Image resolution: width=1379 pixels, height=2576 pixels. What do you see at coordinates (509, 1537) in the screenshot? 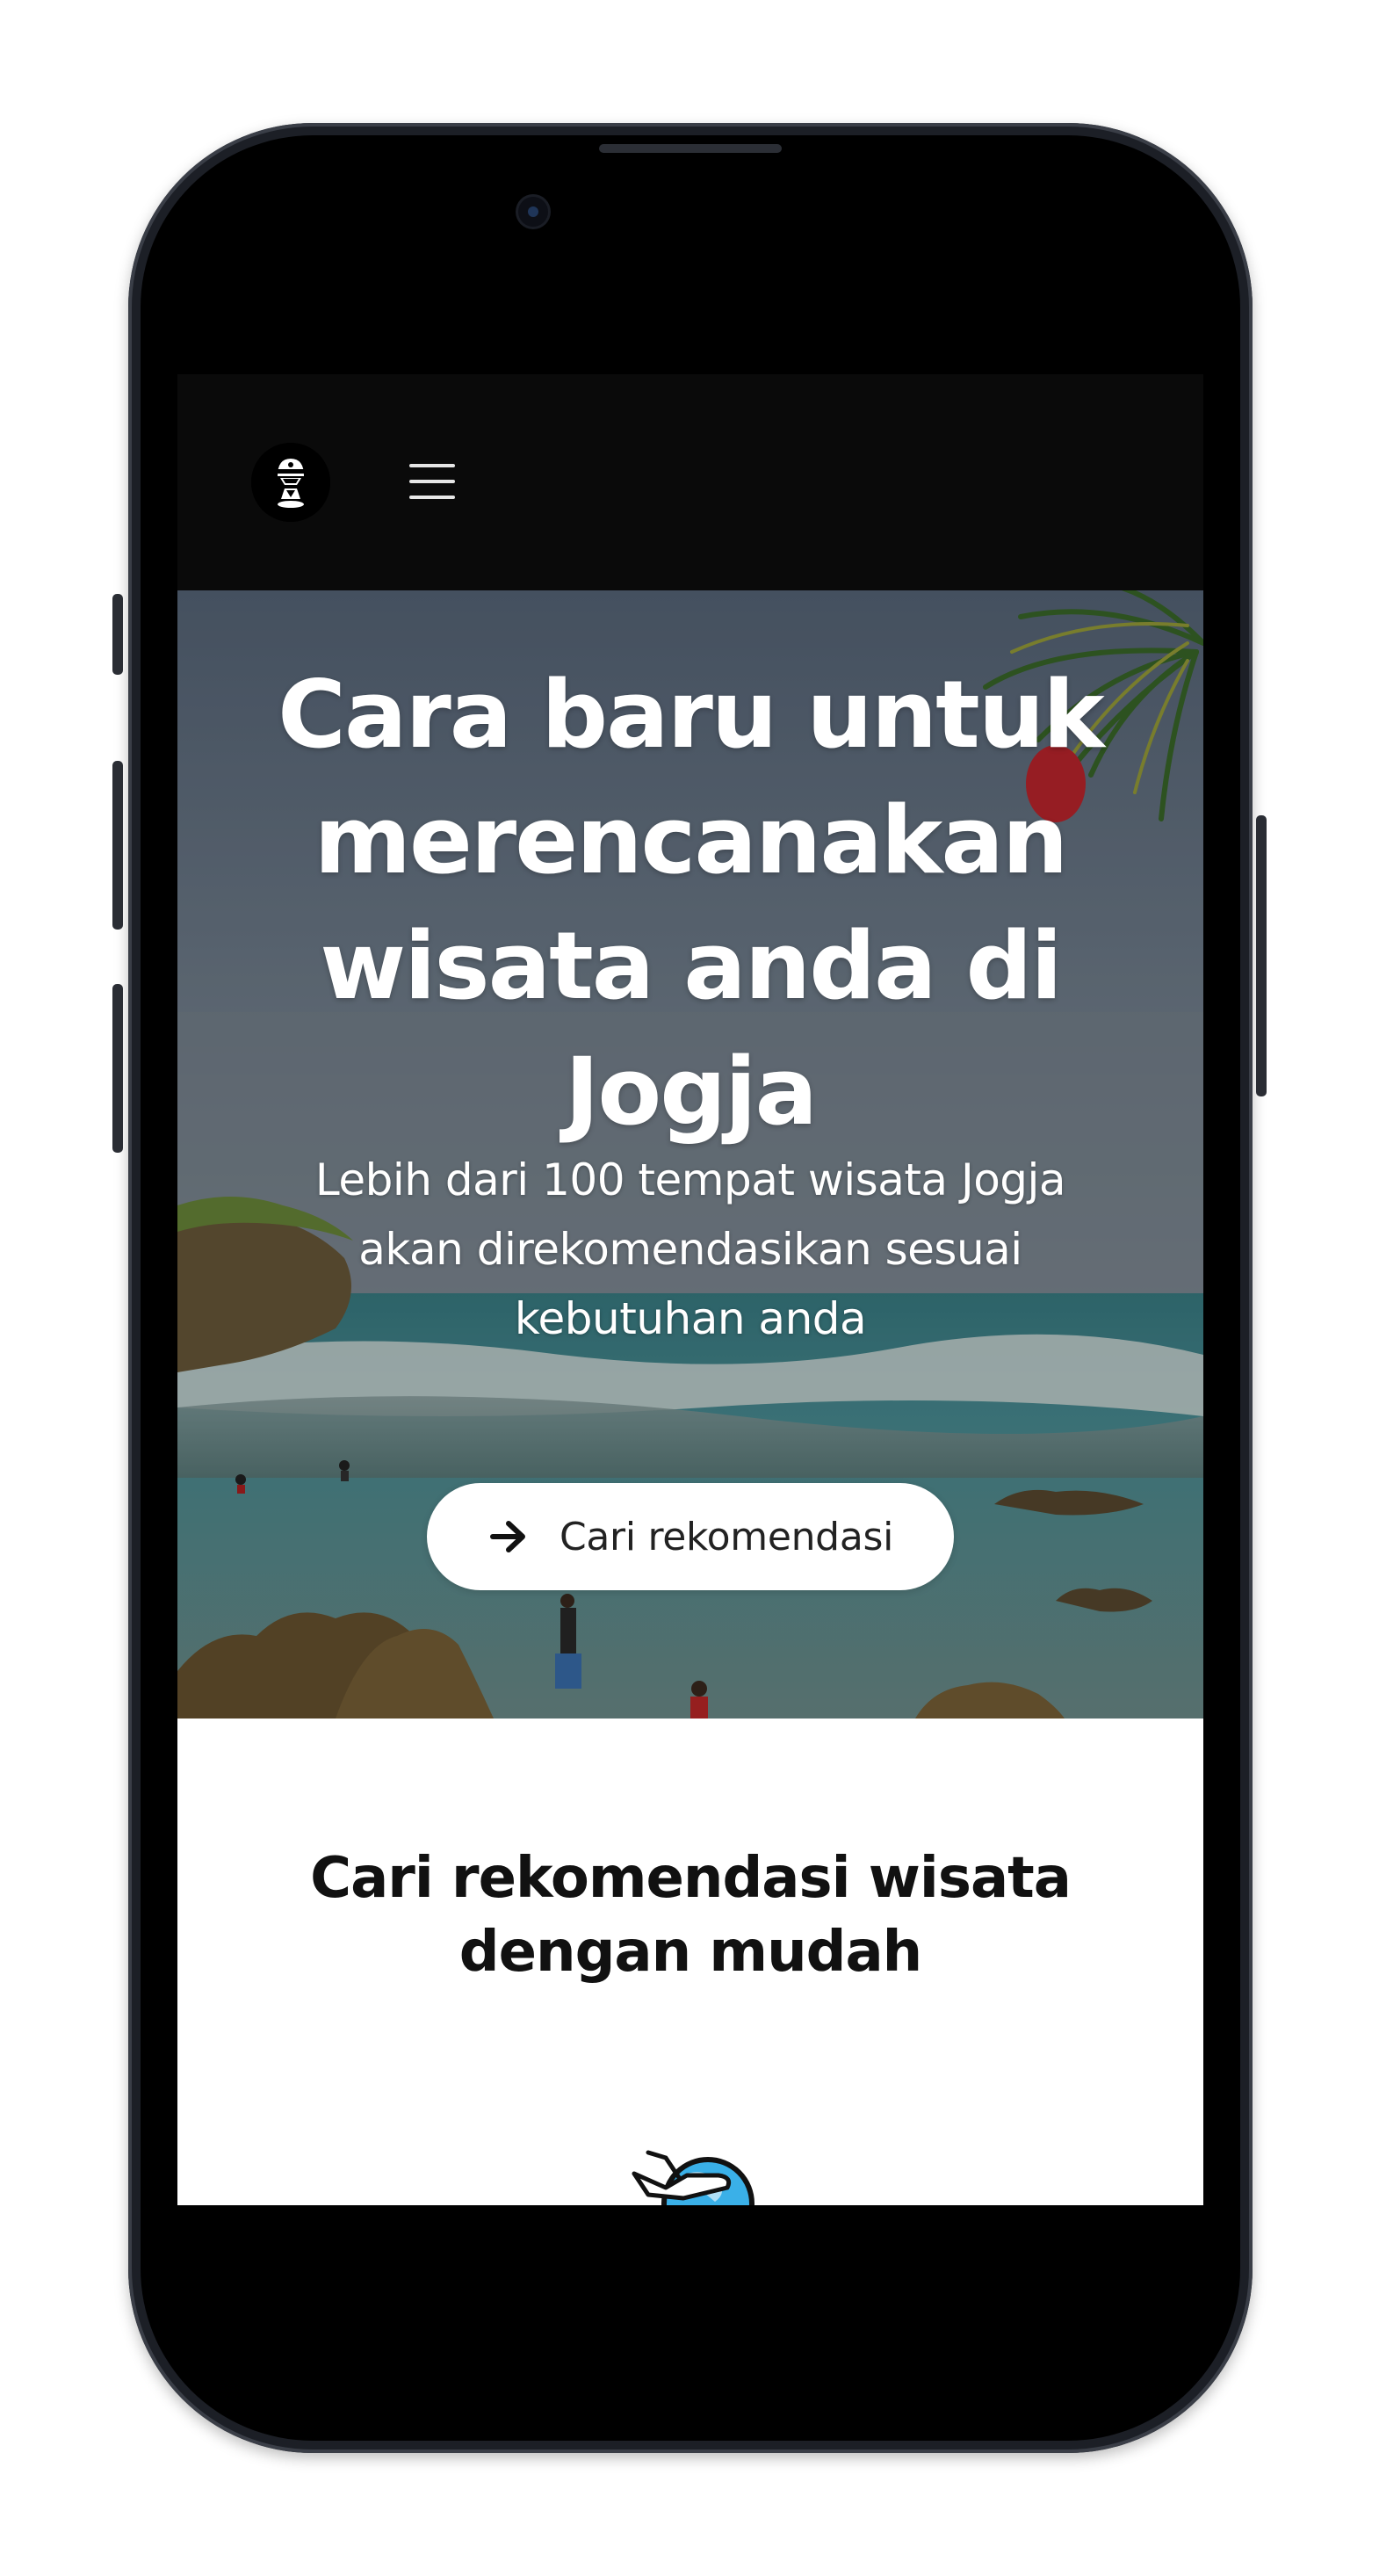
I see `arrow-right-icon` at bounding box center [509, 1537].